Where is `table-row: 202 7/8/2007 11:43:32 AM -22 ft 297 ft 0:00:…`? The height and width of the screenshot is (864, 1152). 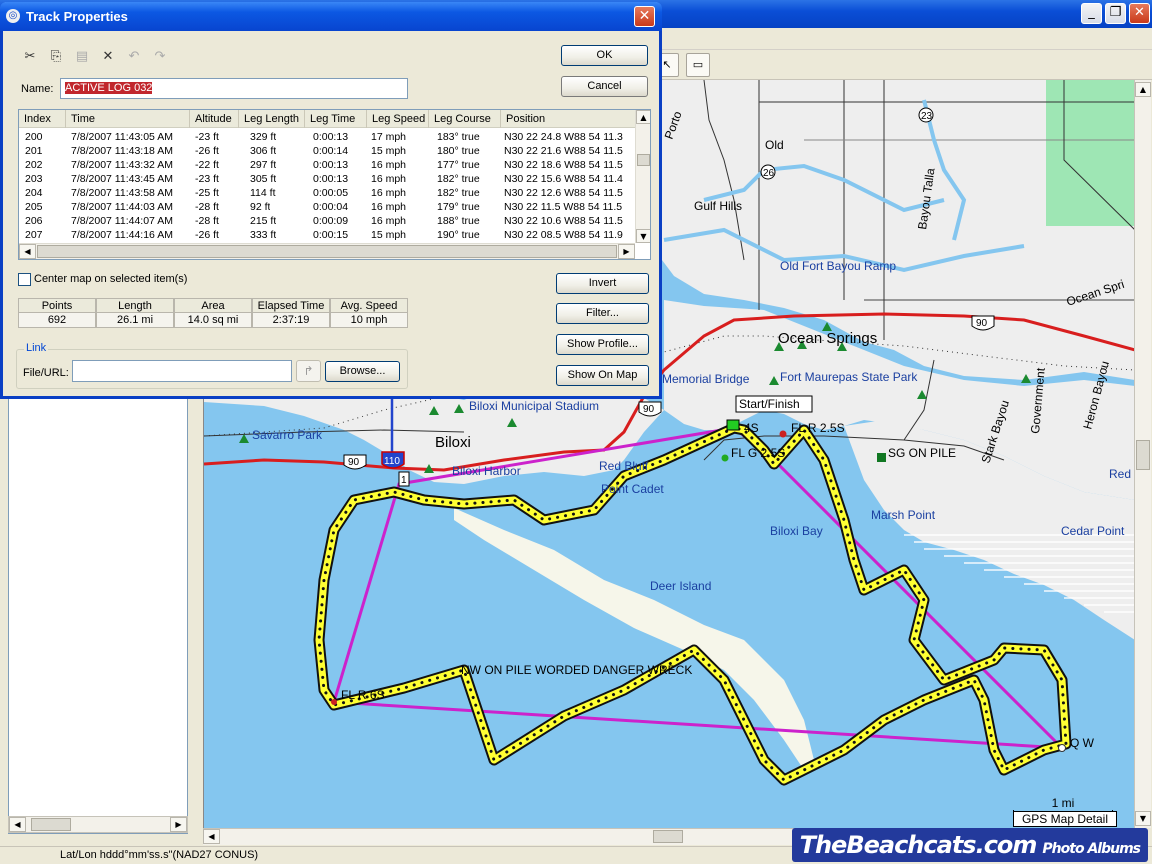 table-row: 202 7/8/2007 11:43:32 AM -22 ft 297 ft 0:00:… is located at coordinates (327, 165).